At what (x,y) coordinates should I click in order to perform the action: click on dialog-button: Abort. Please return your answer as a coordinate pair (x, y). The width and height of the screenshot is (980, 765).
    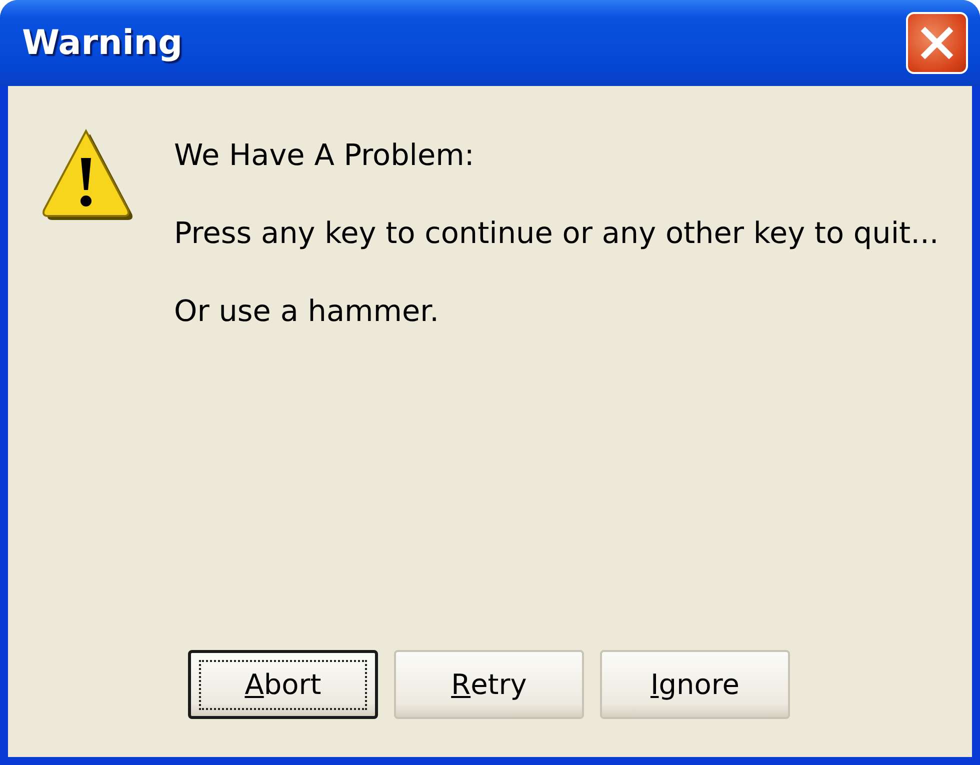
    Looking at the image, I should click on (283, 684).